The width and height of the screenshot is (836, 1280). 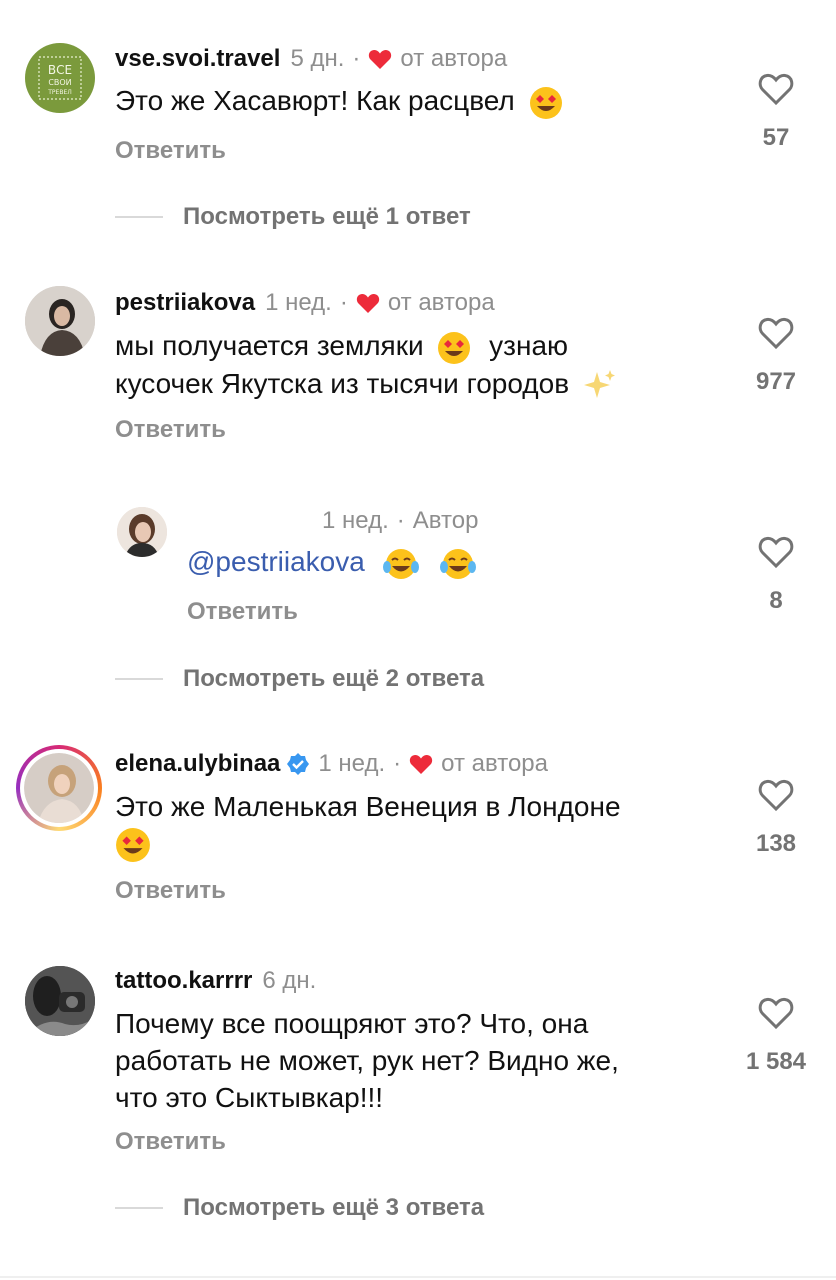 I want to click on like-control: 1 584, so click(x=776, y=1036).